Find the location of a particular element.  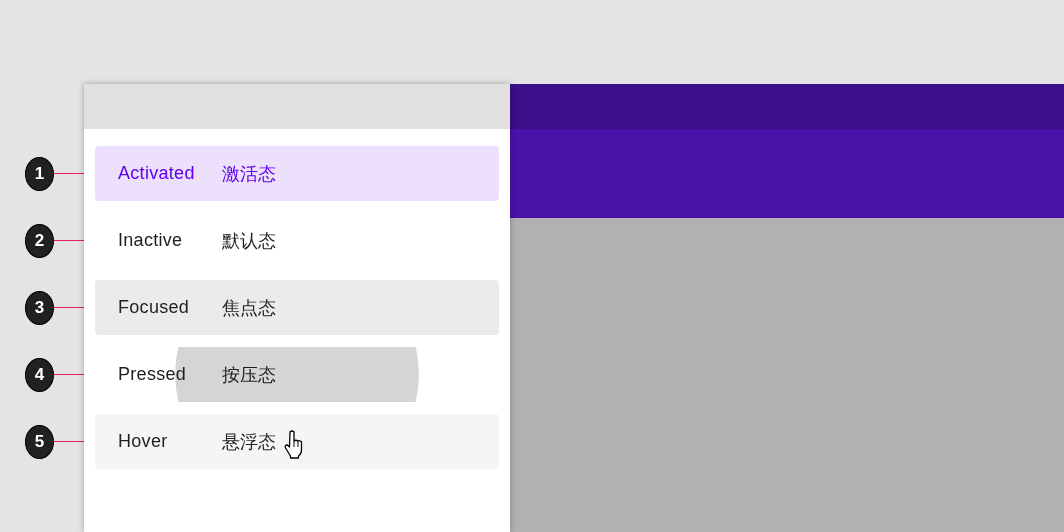

item-label: 按压态 is located at coordinates (249, 375).